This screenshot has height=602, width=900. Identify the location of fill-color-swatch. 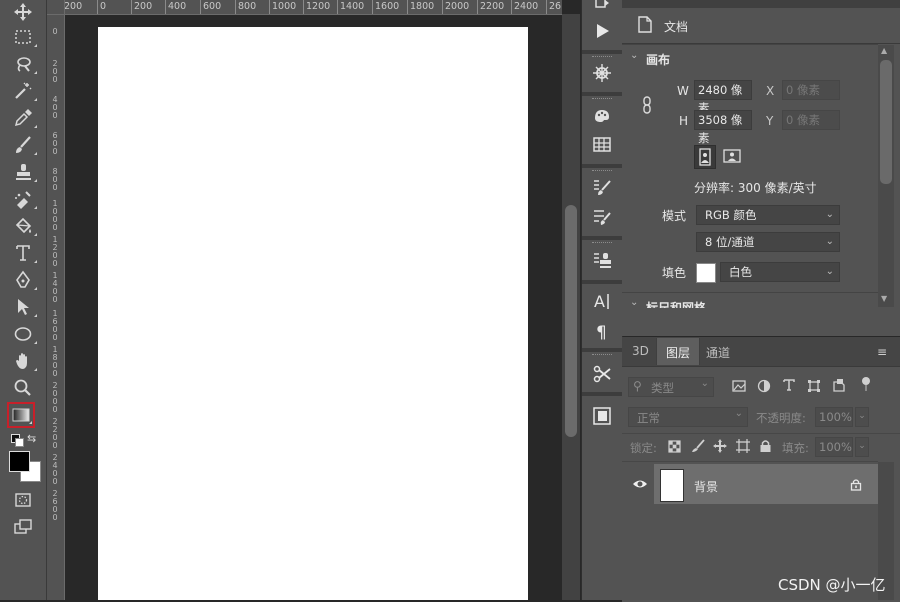
(706, 273).